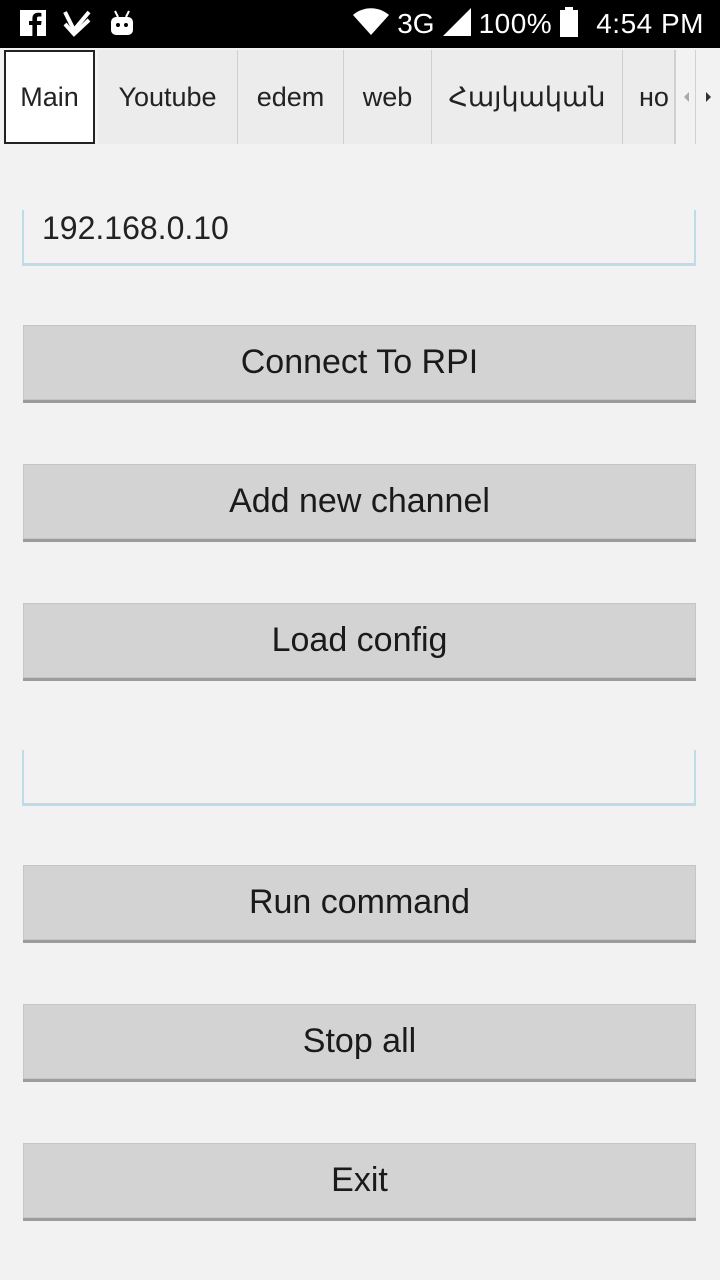 Image resolution: width=720 pixels, height=1280 pixels. What do you see at coordinates (527, 97) in the screenshot?
I see `tab-armenian: Հայկական` at bounding box center [527, 97].